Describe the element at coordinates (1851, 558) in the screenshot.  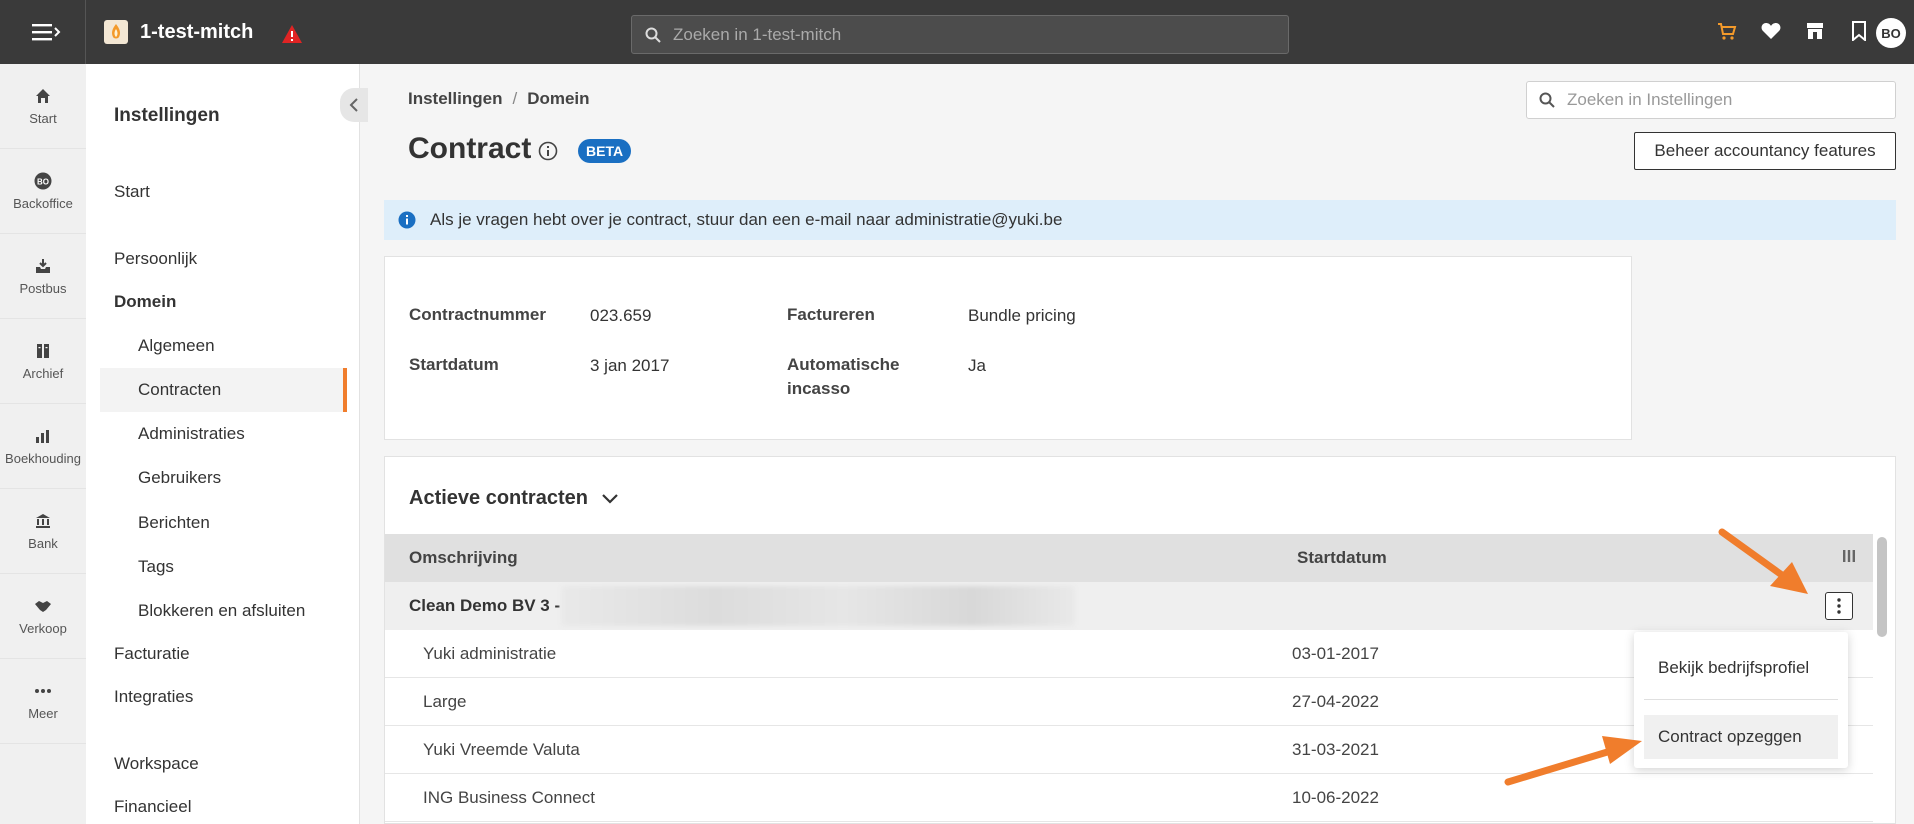
I see `columns-icon` at that location.